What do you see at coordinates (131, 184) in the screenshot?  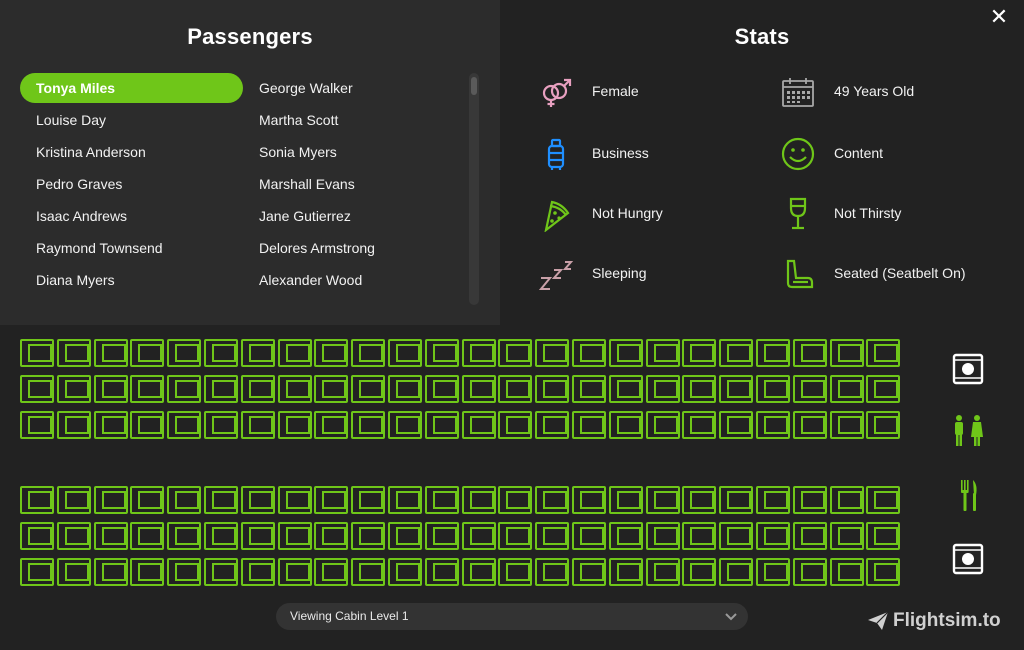 I see `passenger-item: Pedro Graves` at bounding box center [131, 184].